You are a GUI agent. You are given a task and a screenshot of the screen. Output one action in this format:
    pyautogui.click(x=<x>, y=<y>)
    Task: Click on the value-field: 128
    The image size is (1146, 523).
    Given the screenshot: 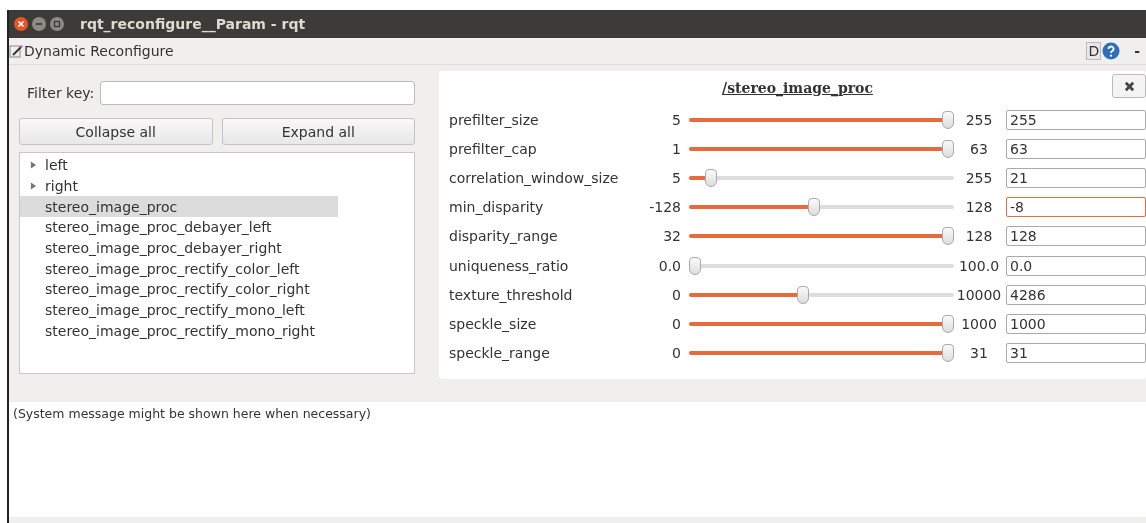 What is the action you would take?
    pyautogui.click(x=1076, y=236)
    